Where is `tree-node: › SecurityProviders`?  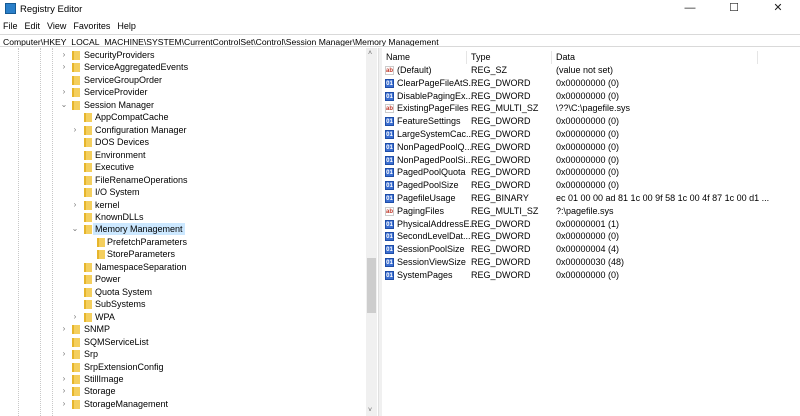
tree-node: › SecurityProviders is located at coordinates (183, 55).